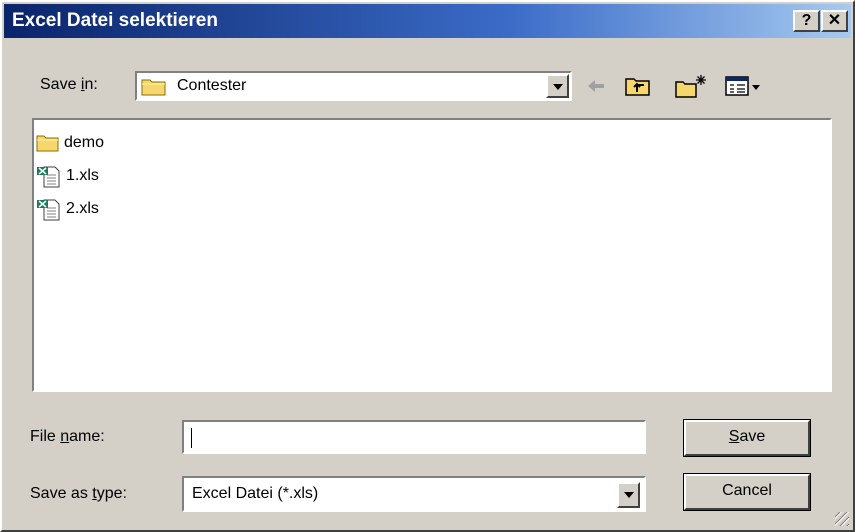  I want to click on save-as-type-label: Save as type:, so click(78, 493).